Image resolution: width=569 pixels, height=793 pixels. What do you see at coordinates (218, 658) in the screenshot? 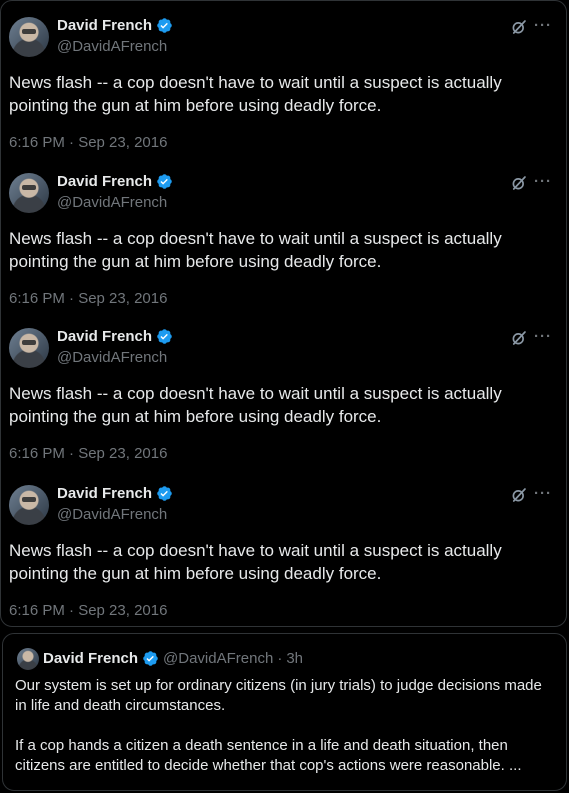
I see `quote-author-handle: @DavidAFrench` at bounding box center [218, 658].